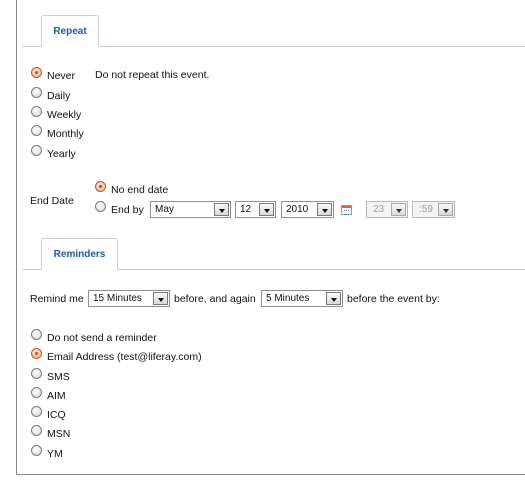  What do you see at coordinates (379, 209) in the screenshot?
I see `end-hour-value: 23` at bounding box center [379, 209].